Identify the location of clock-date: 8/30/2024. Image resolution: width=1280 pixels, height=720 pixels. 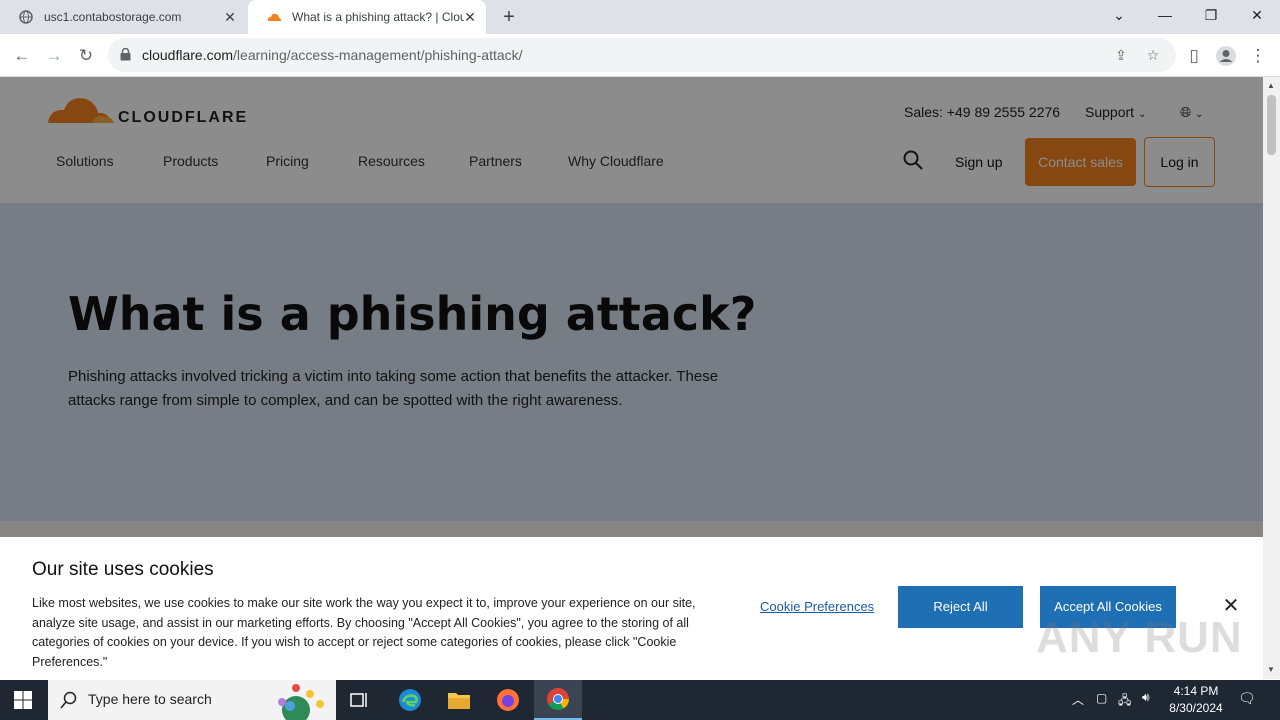
(1196, 708).